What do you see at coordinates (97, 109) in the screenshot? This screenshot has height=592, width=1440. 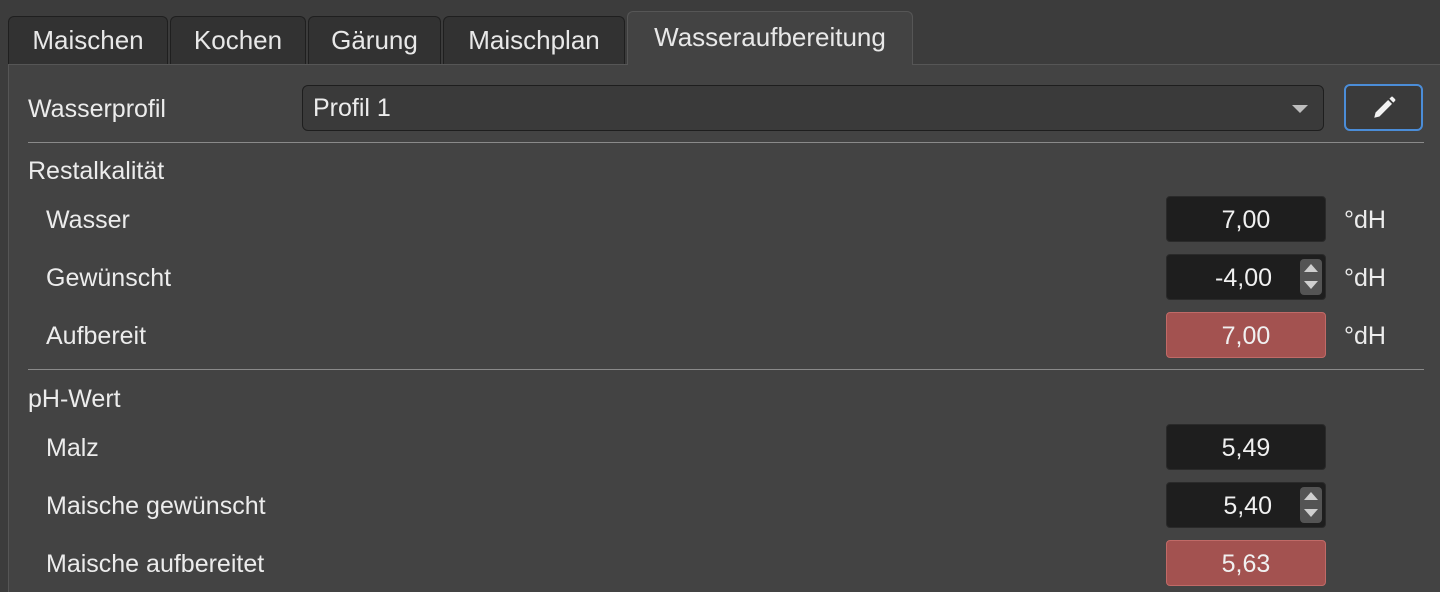 I see `wasserprofil-label: Wasserprofil` at bounding box center [97, 109].